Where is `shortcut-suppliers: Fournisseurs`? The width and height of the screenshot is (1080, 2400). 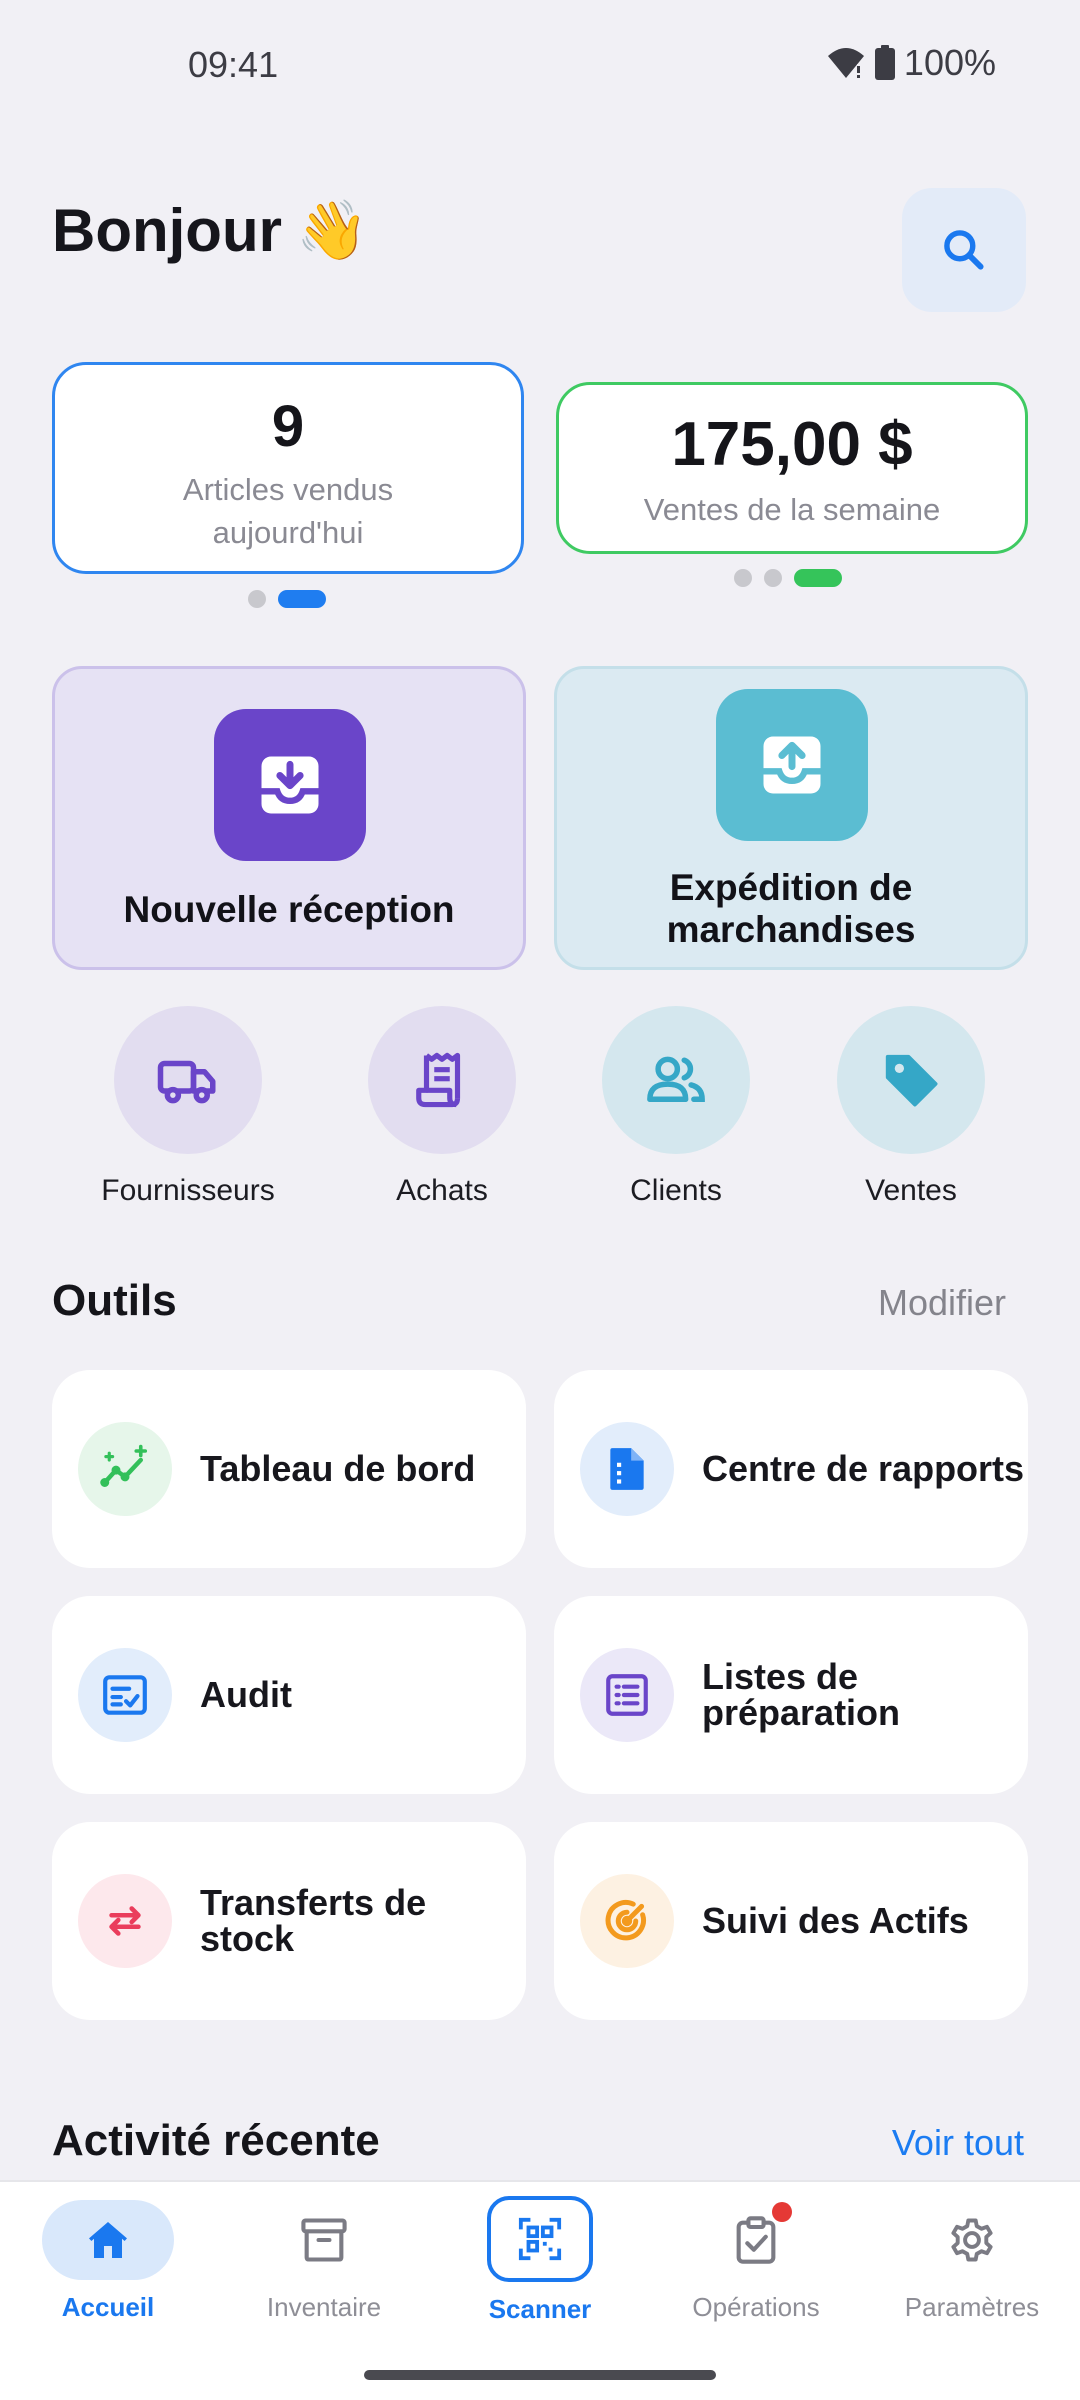 shortcut-suppliers: Fournisseurs is located at coordinates (188, 1107).